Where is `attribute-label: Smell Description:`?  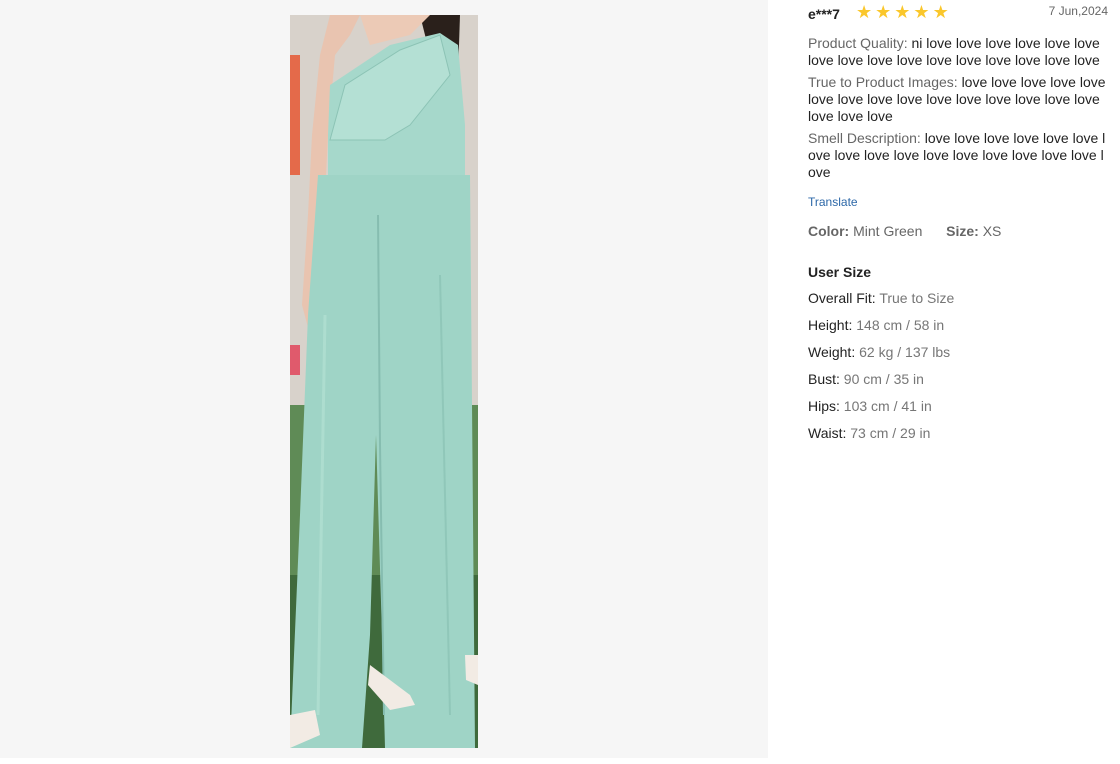
attribute-label: Smell Description: is located at coordinates (864, 138).